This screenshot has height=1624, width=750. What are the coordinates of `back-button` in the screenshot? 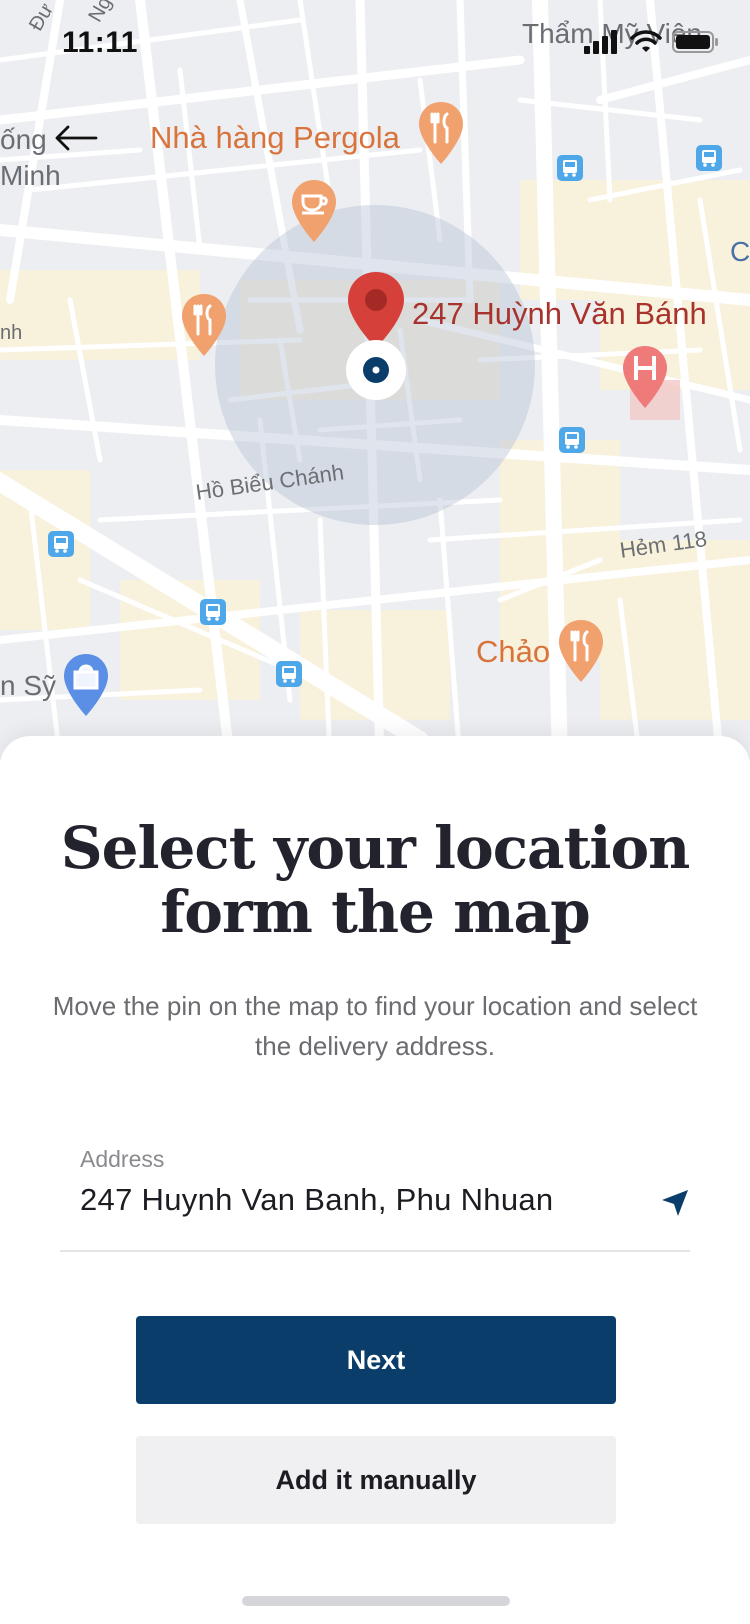 It's located at (76, 138).